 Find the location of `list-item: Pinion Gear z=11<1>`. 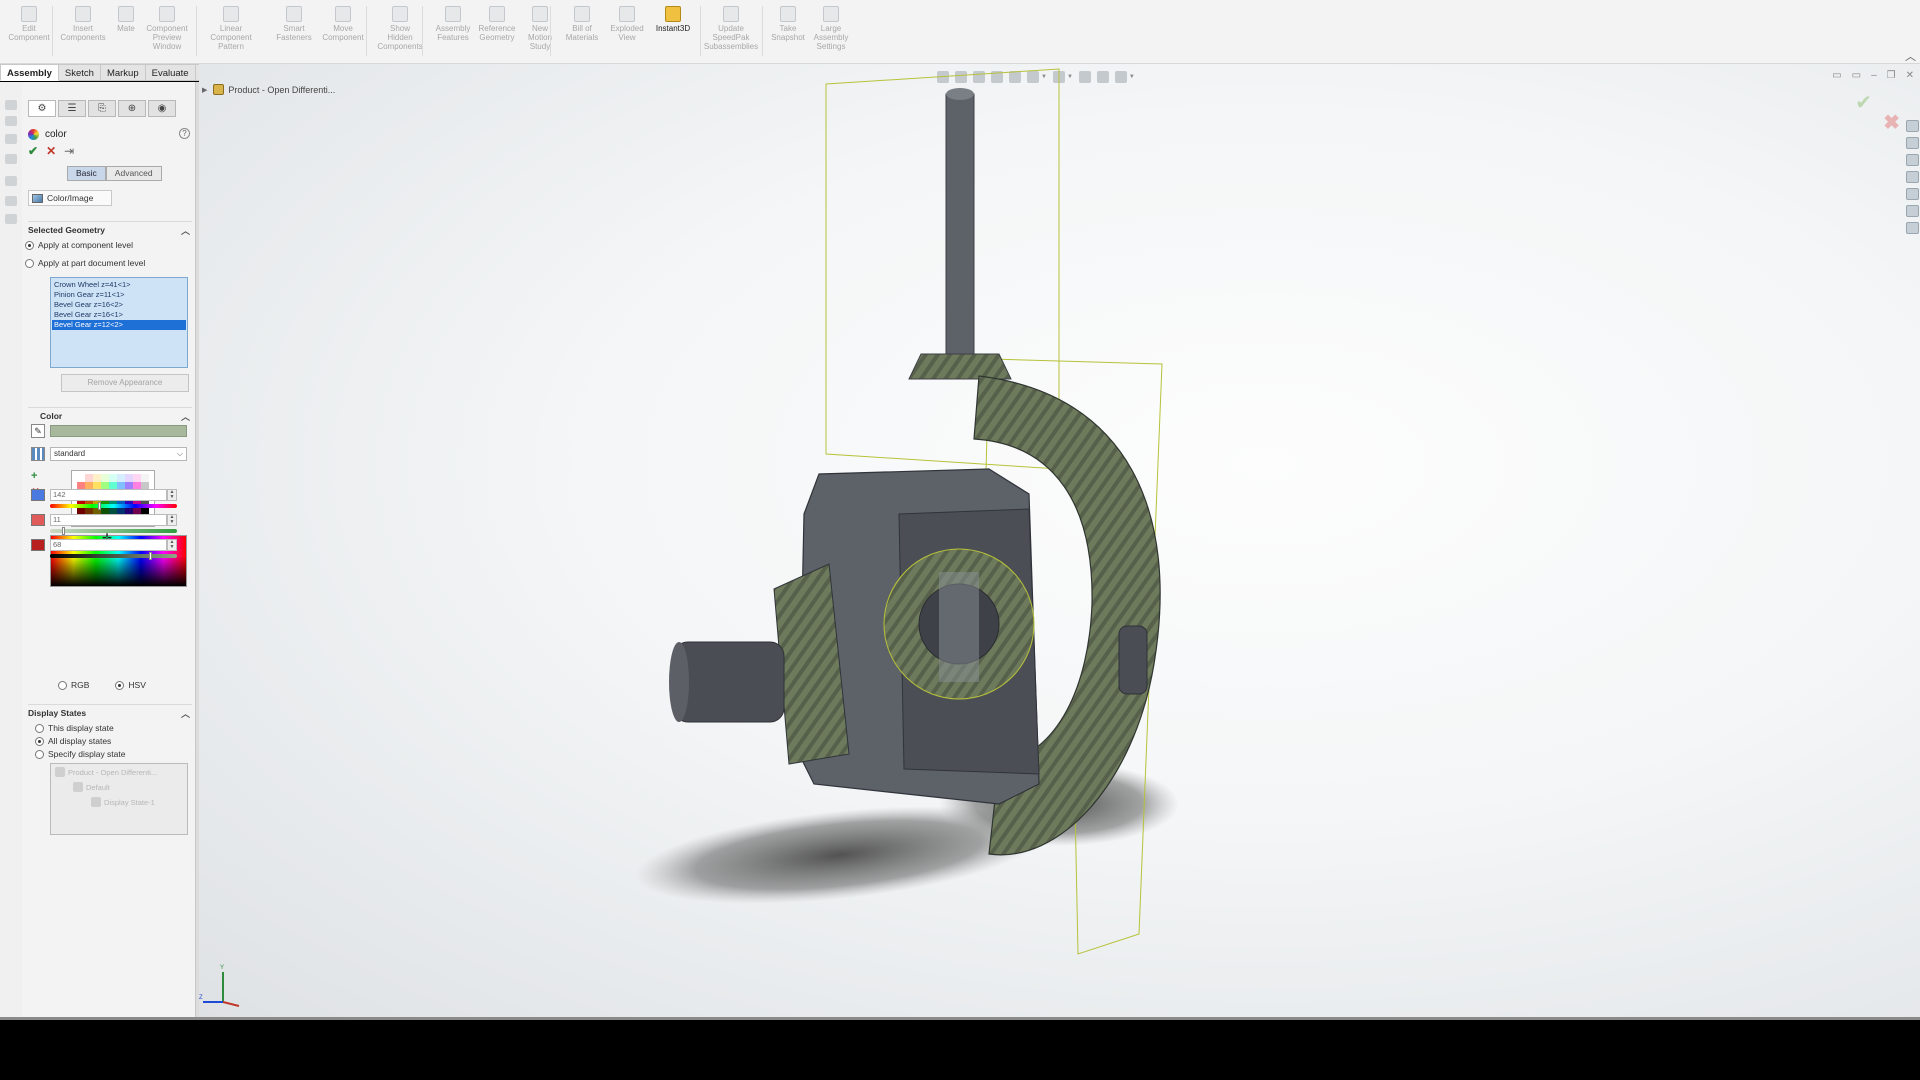

list-item: Pinion Gear z=11<1> is located at coordinates (119, 295).